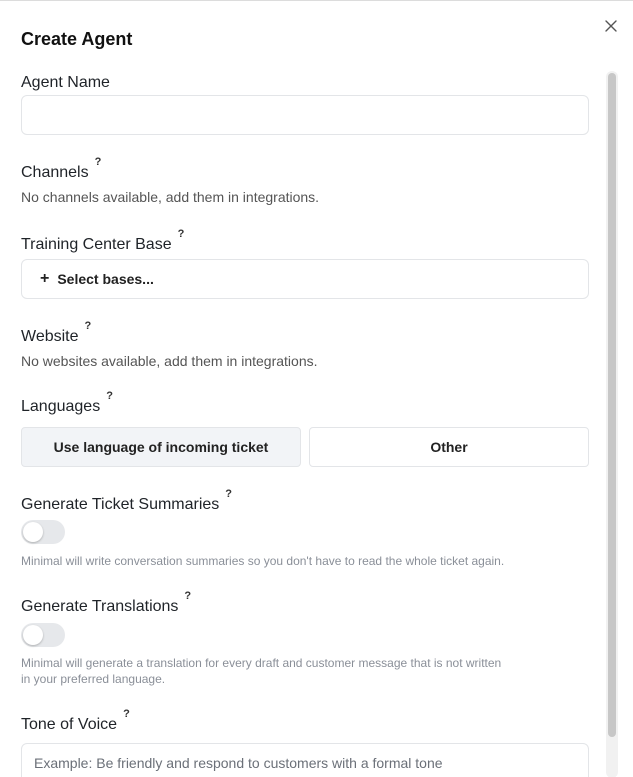  Describe the element at coordinates (126, 714) in the screenshot. I see `tone-of-voice-help-icon: ?` at that location.